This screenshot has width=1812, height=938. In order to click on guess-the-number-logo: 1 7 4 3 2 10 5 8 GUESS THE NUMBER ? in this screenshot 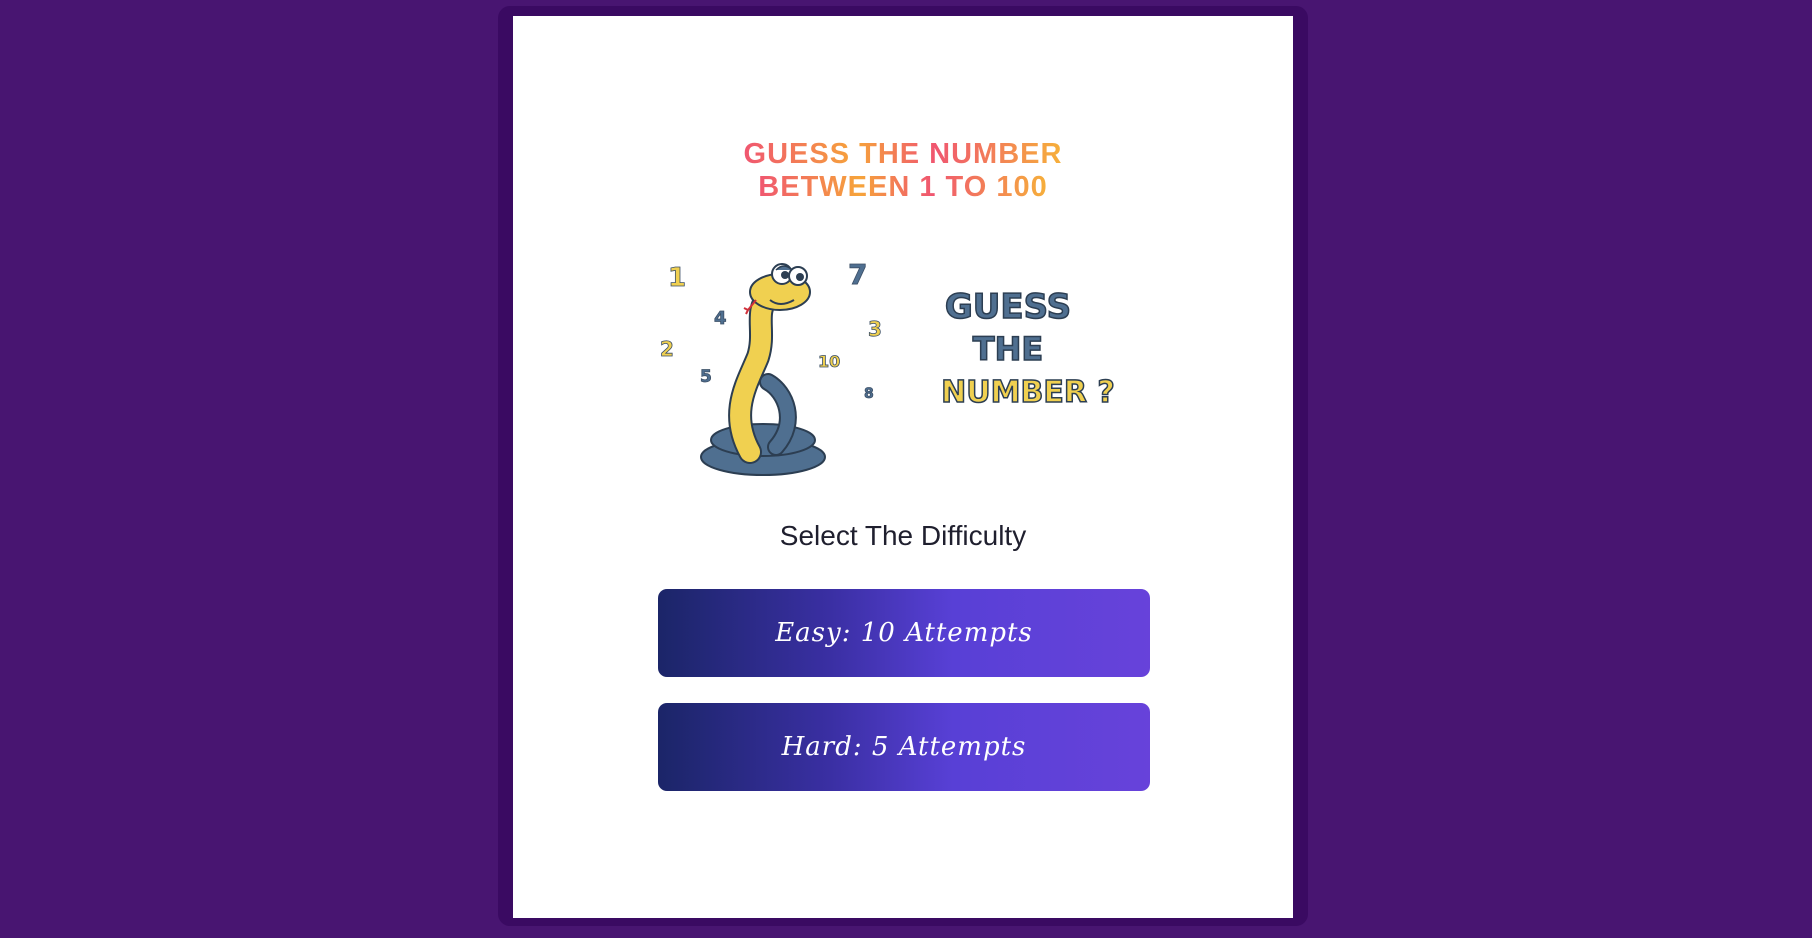, I will do `click(888, 369)`.